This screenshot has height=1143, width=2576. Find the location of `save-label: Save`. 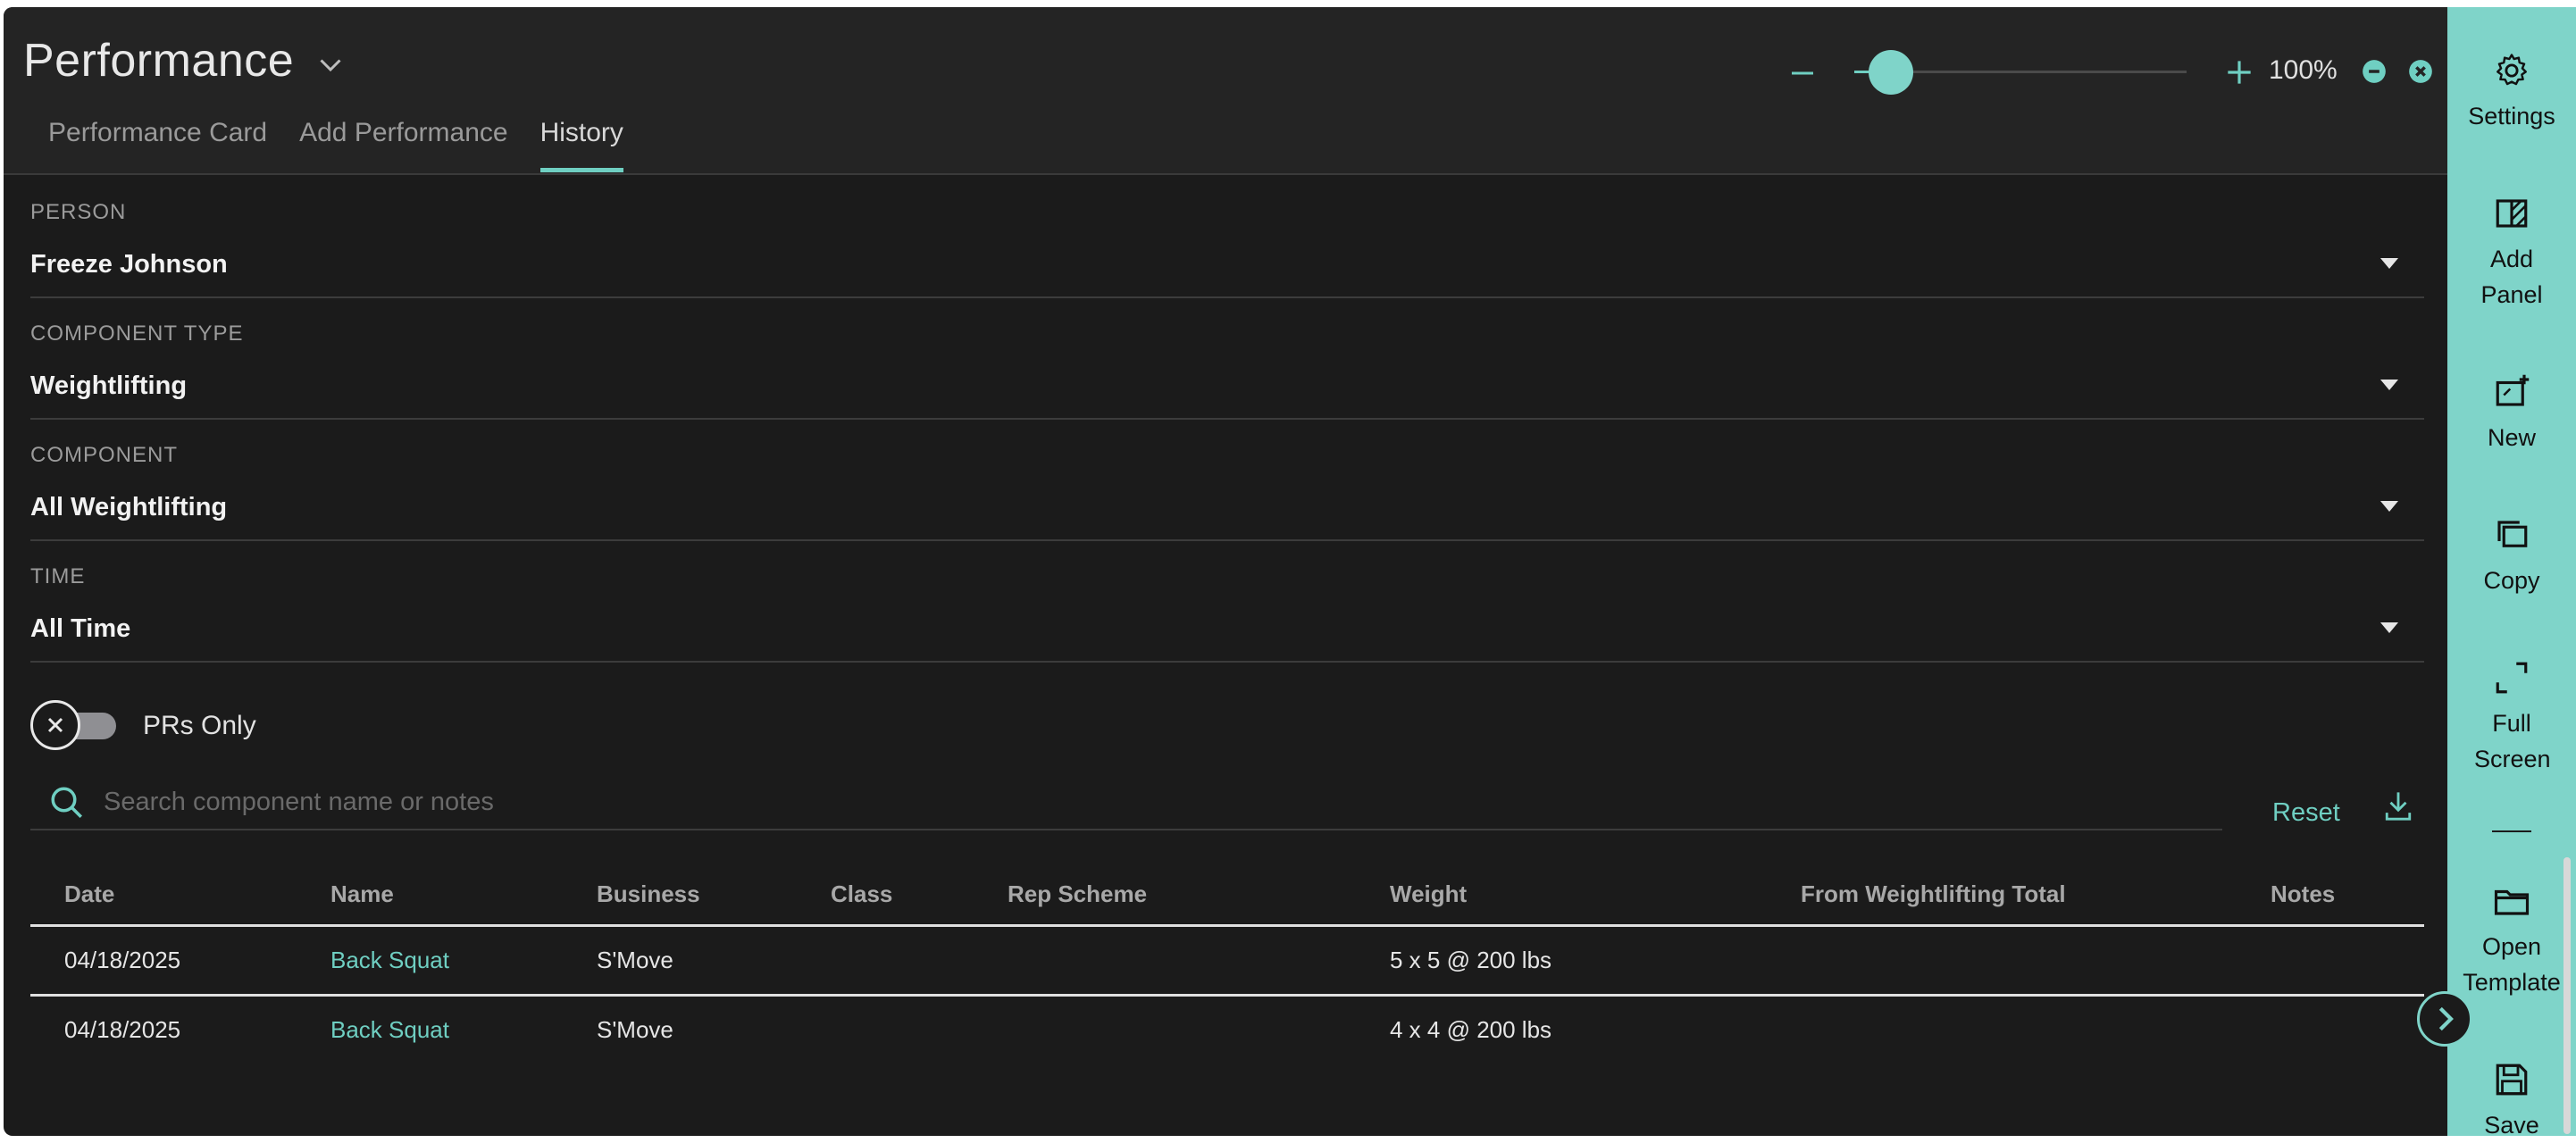

save-label: Save is located at coordinates (2512, 1125).